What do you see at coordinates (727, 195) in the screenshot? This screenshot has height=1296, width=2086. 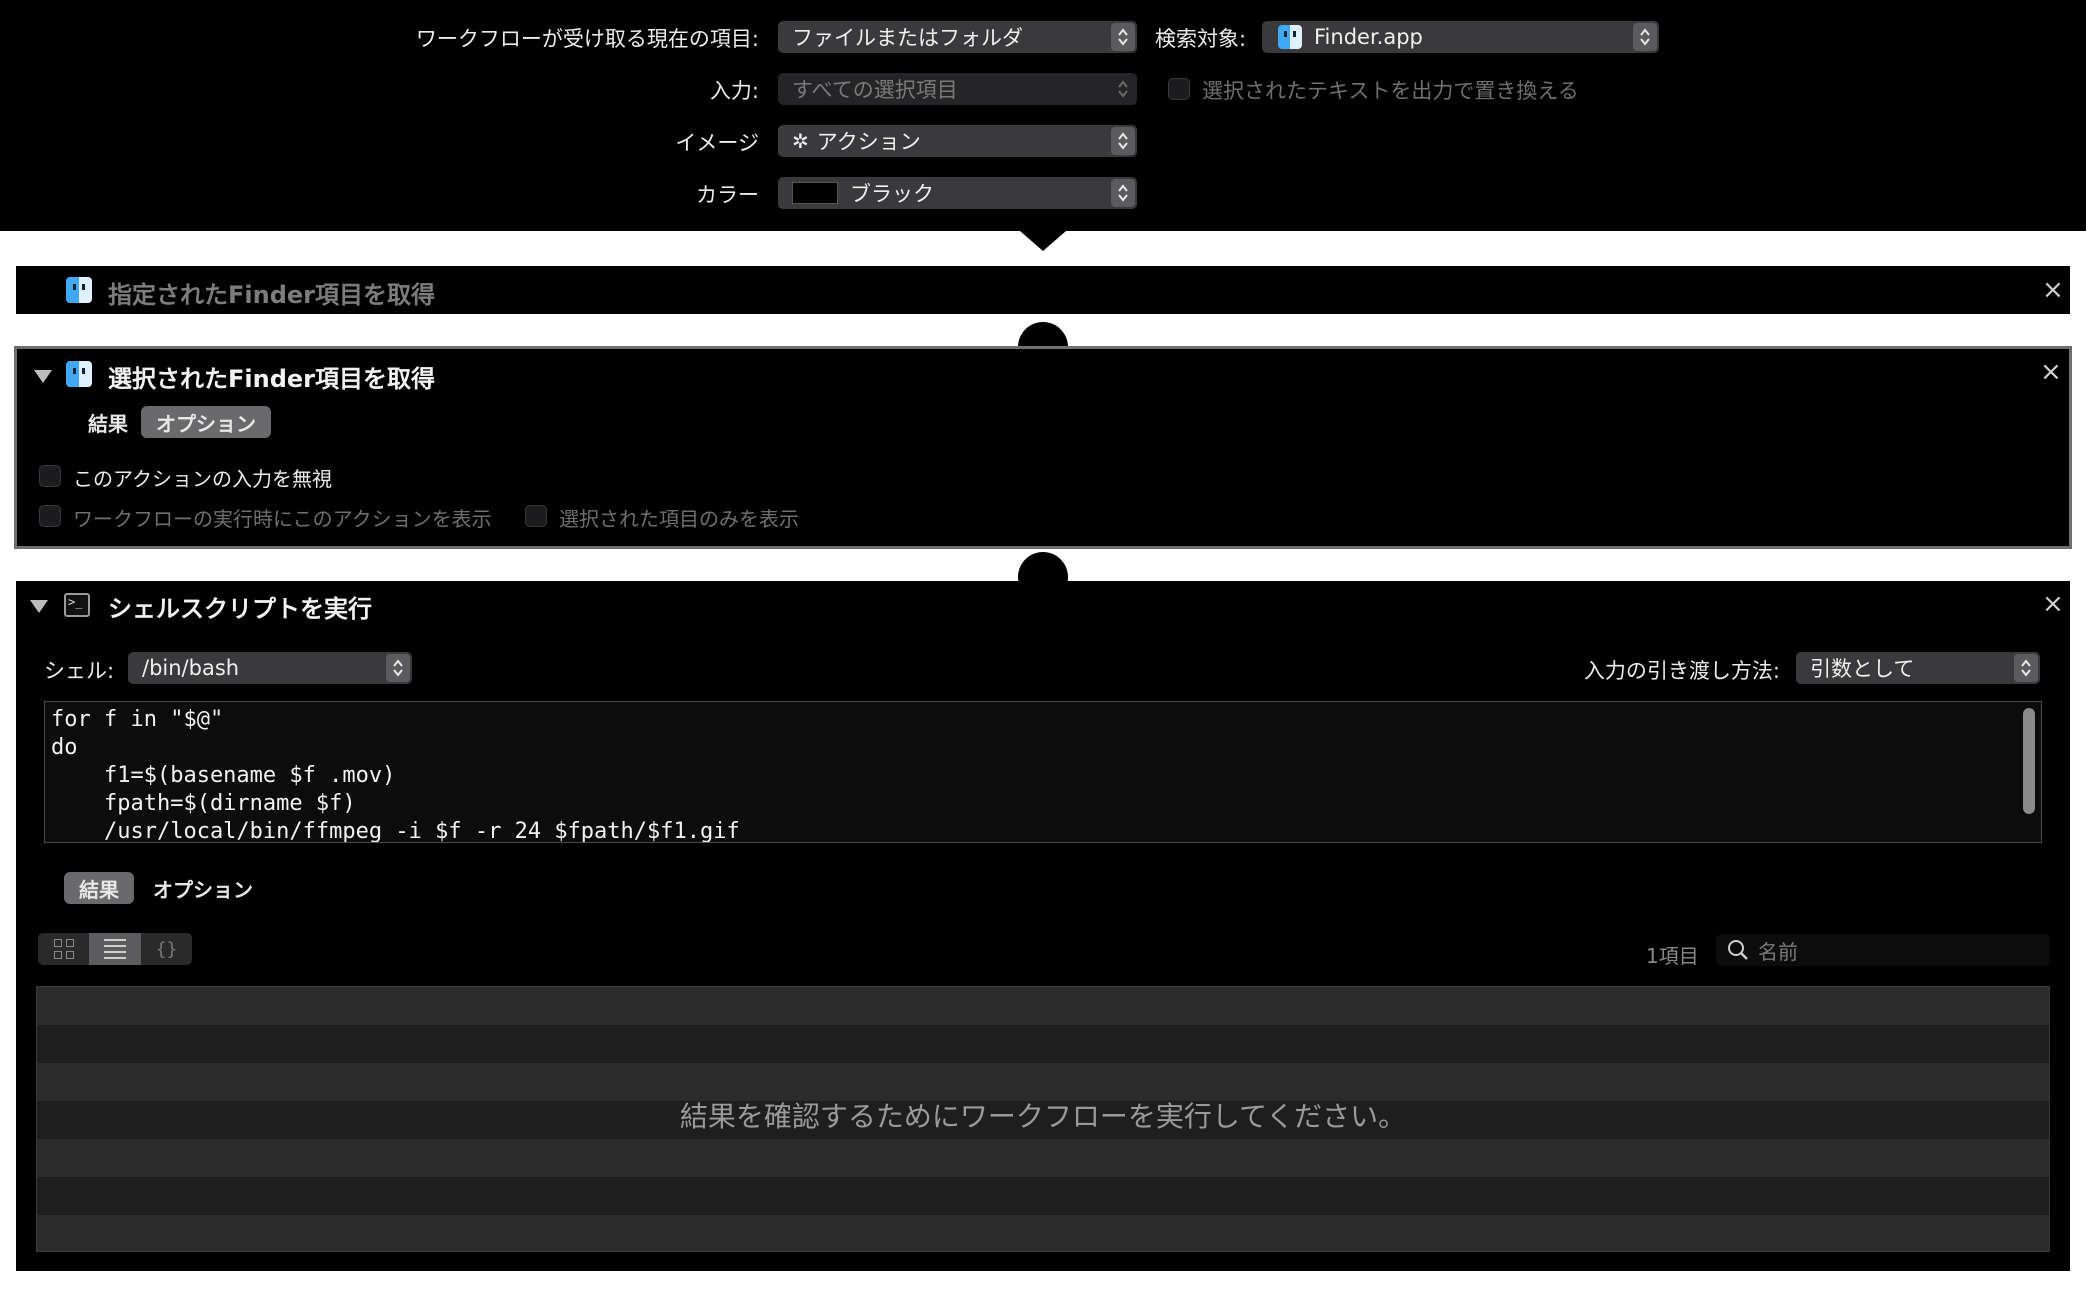 I see `color-label: カラー` at bounding box center [727, 195].